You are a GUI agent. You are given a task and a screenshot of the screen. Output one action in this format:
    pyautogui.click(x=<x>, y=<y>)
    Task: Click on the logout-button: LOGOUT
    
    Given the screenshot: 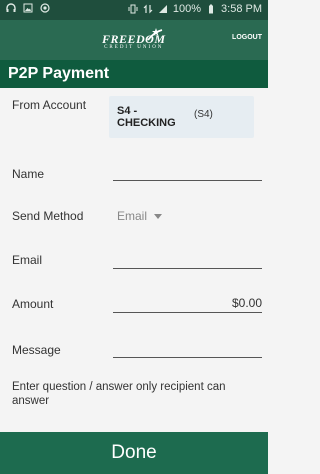 What is the action you would take?
    pyautogui.click(x=247, y=37)
    